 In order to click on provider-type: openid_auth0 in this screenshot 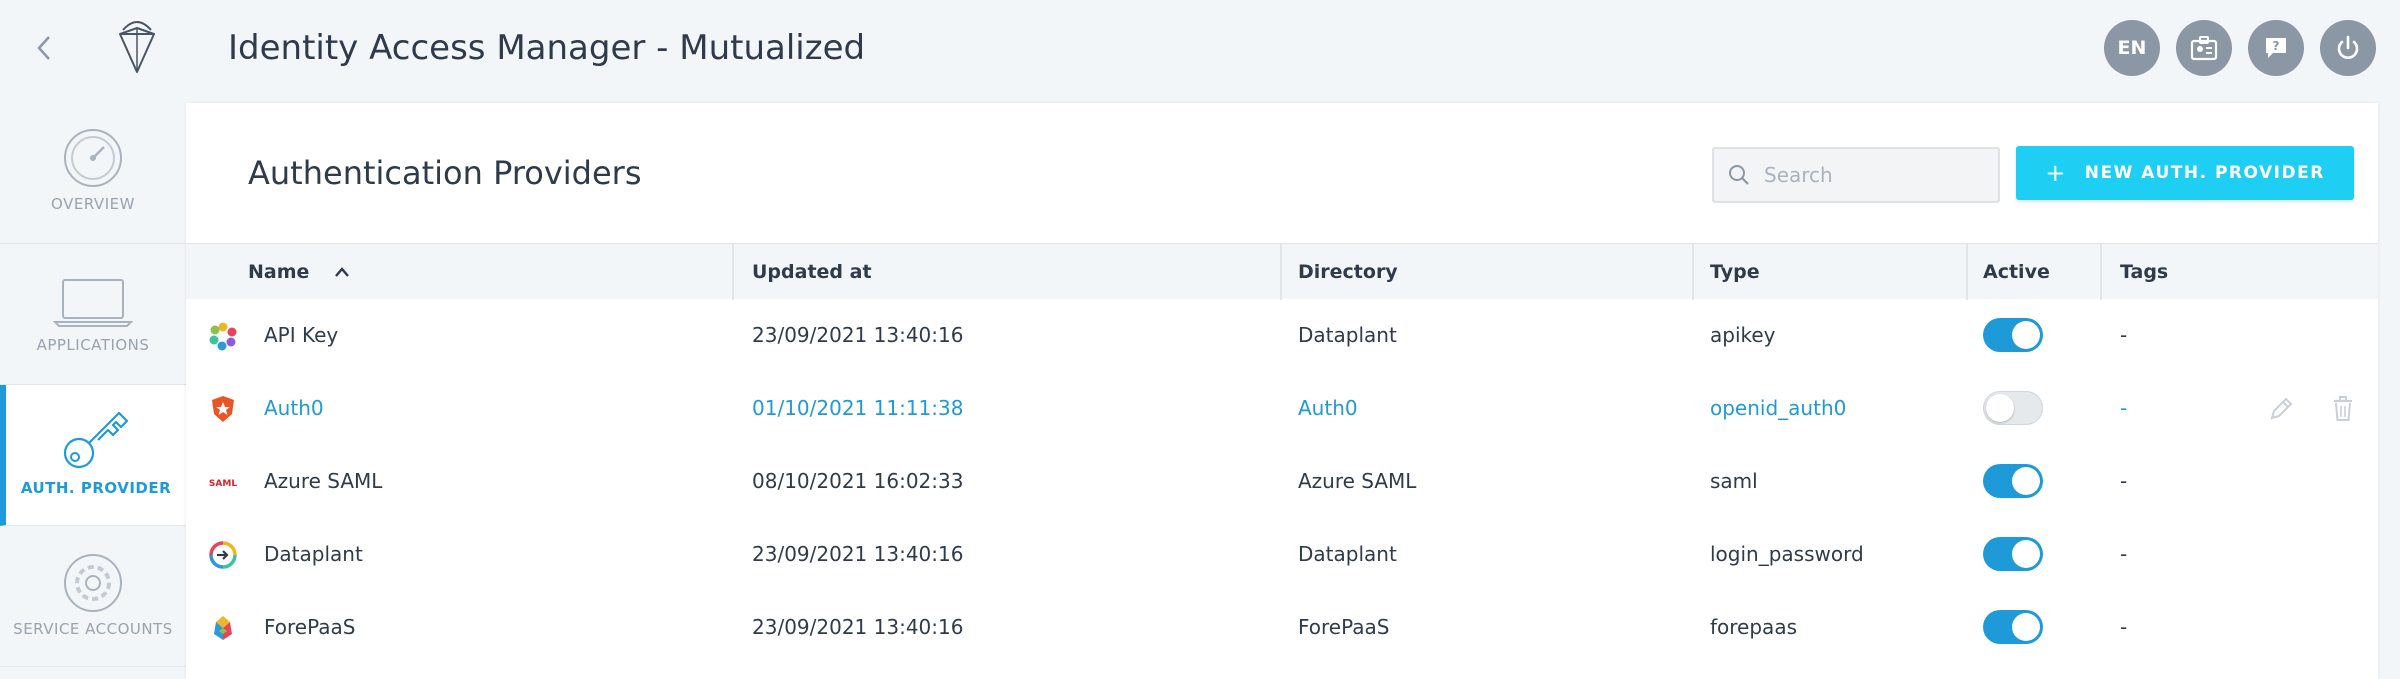, I will do `click(1778, 408)`.